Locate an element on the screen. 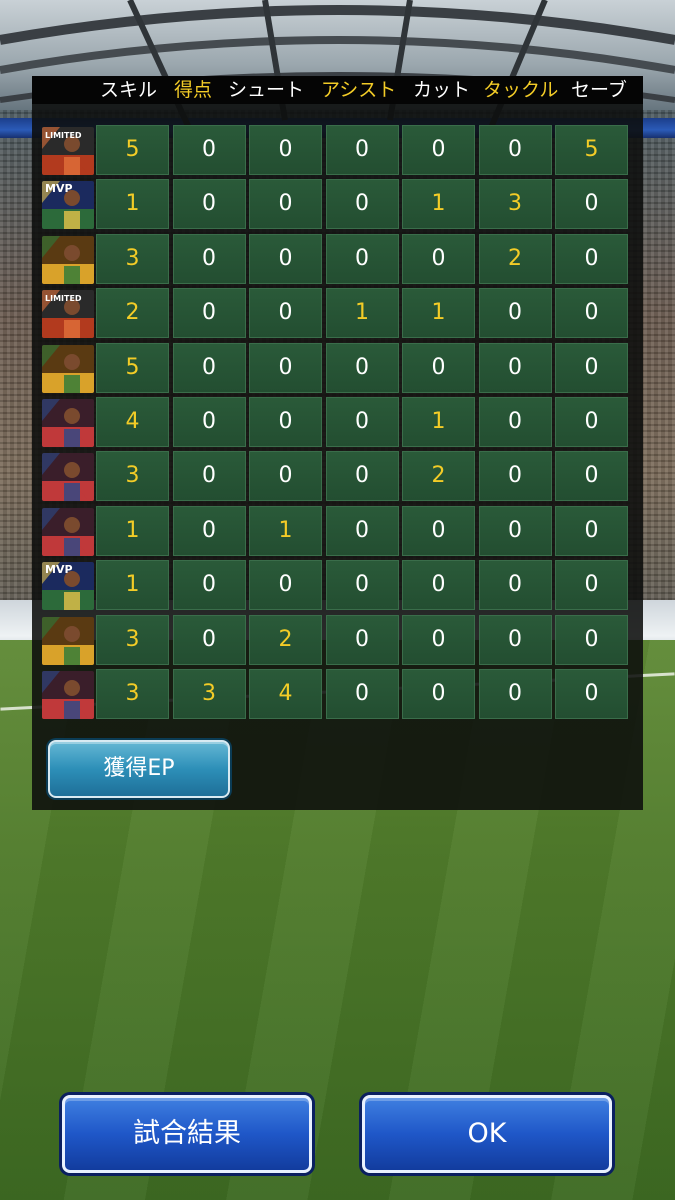 The height and width of the screenshot is (1200, 675). player-row: 3000200 is located at coordinates (337, 477).